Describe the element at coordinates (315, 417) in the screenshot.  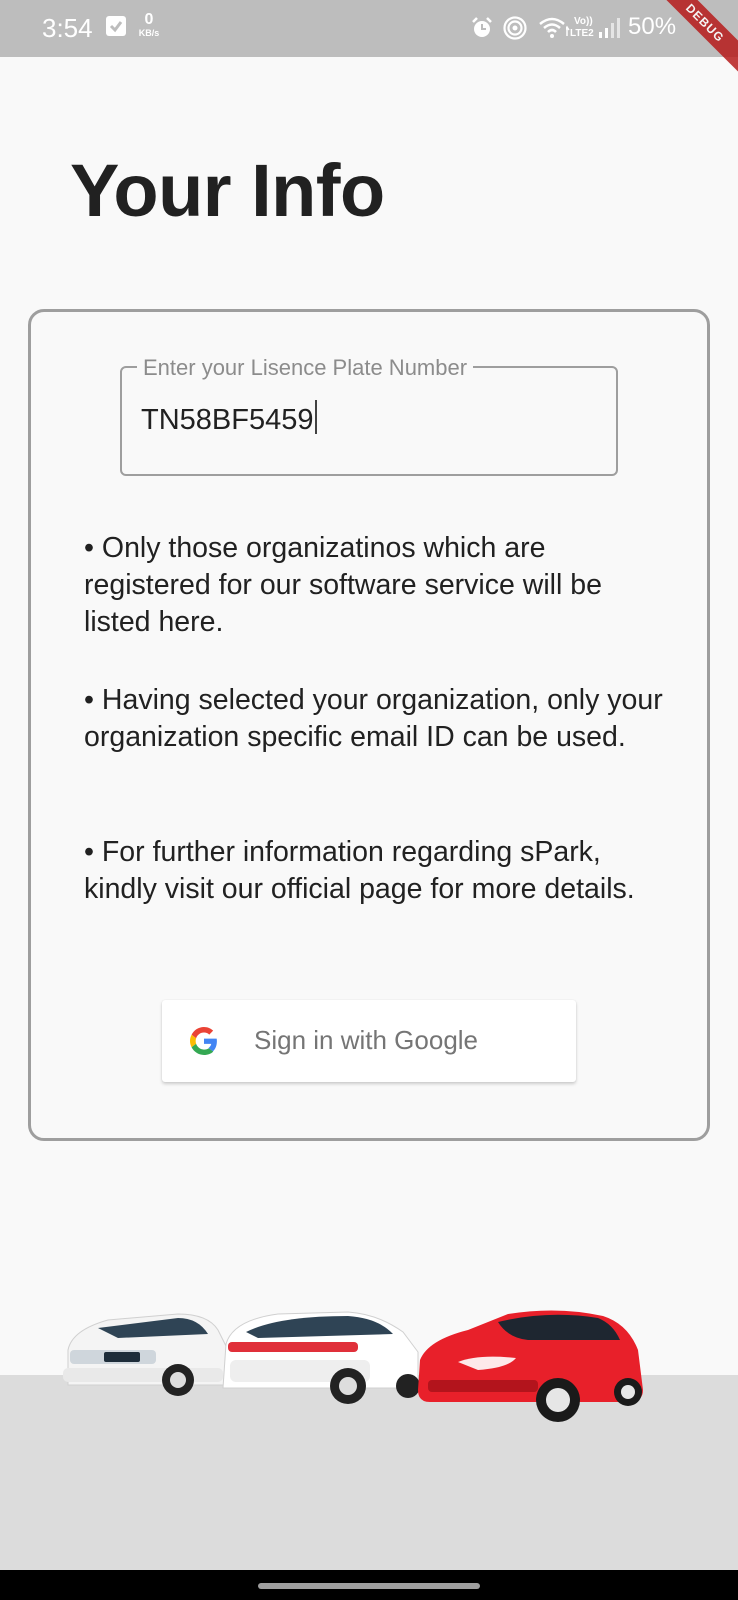
I see `text-cursor` at that location.